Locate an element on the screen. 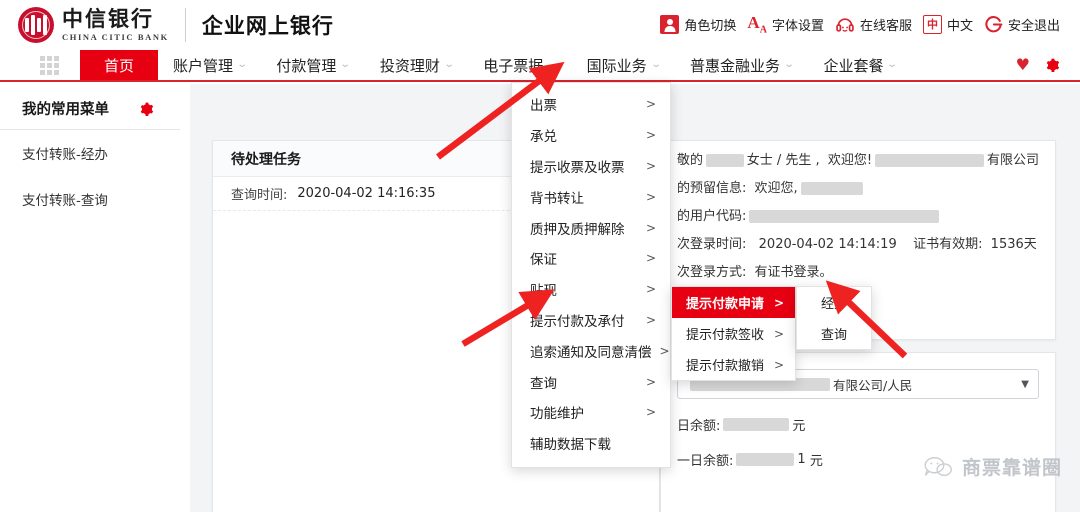 Image resolution: width=1080 pixels, height=512 pixels. nav-item-international: 国际业务 ⌄ is located at coordinates (623, 65).